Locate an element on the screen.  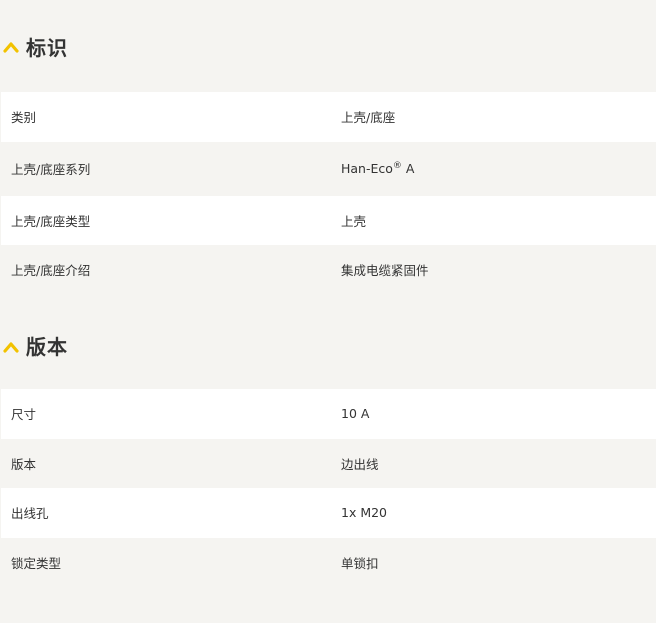
table-row: 上壳/底座系列 Han-Eco® A is located at coordinates (328, 168).